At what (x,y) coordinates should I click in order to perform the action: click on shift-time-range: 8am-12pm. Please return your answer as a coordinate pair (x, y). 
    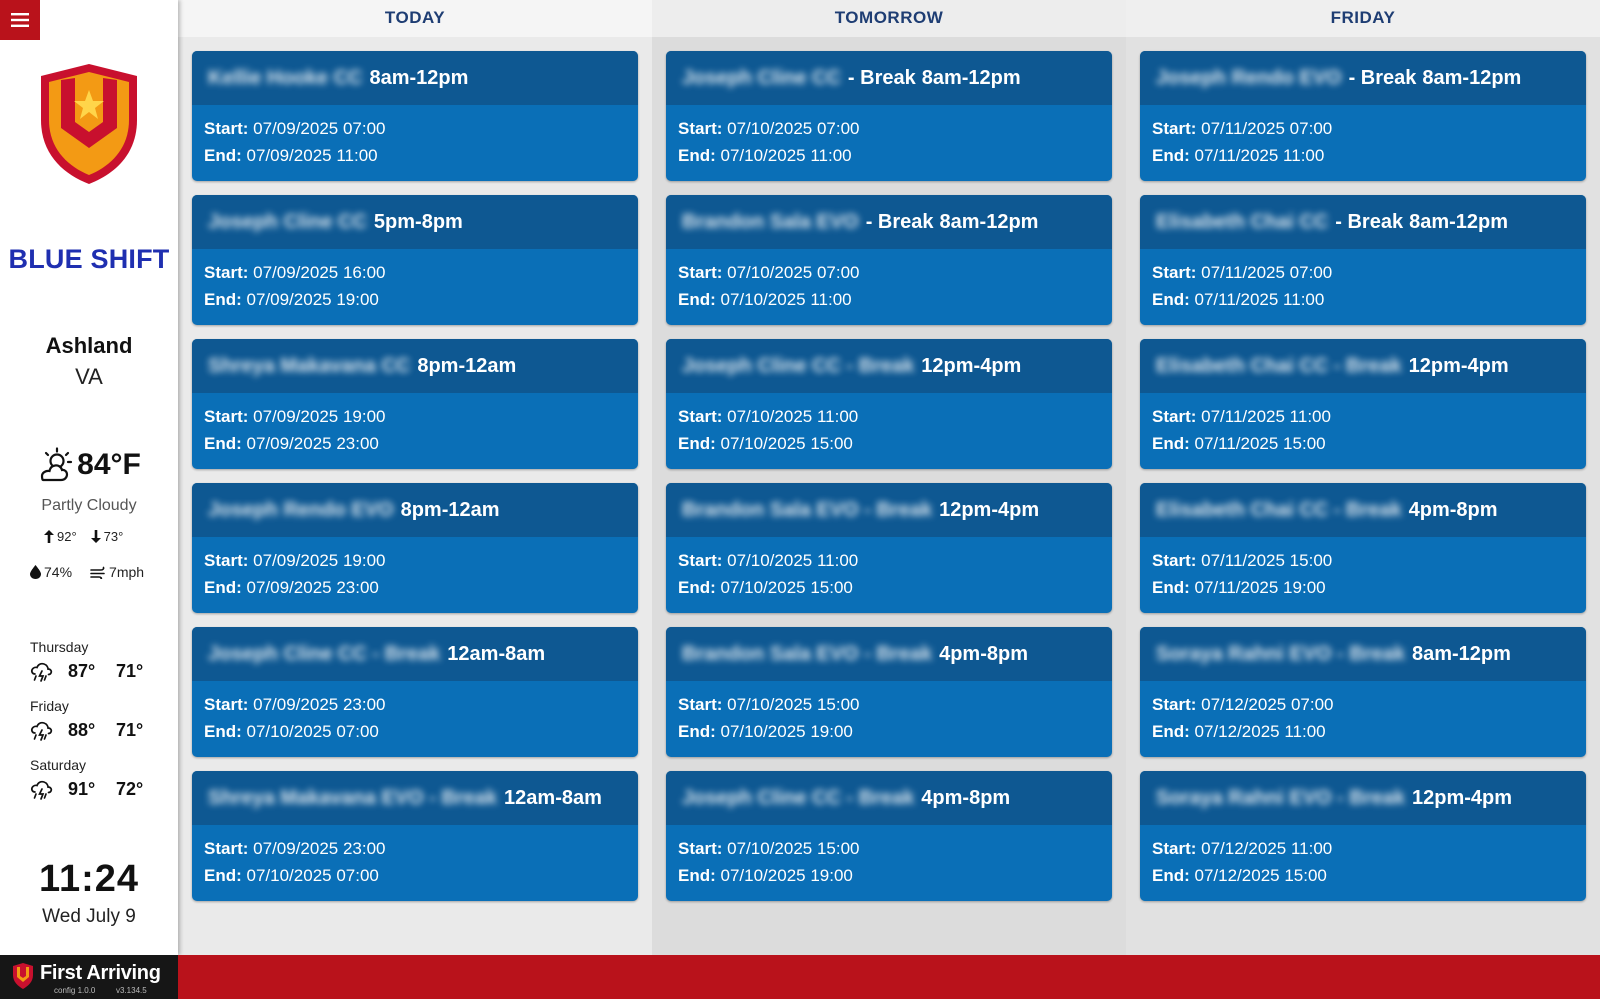
    Looking at the image, I should click on (1461, 653).